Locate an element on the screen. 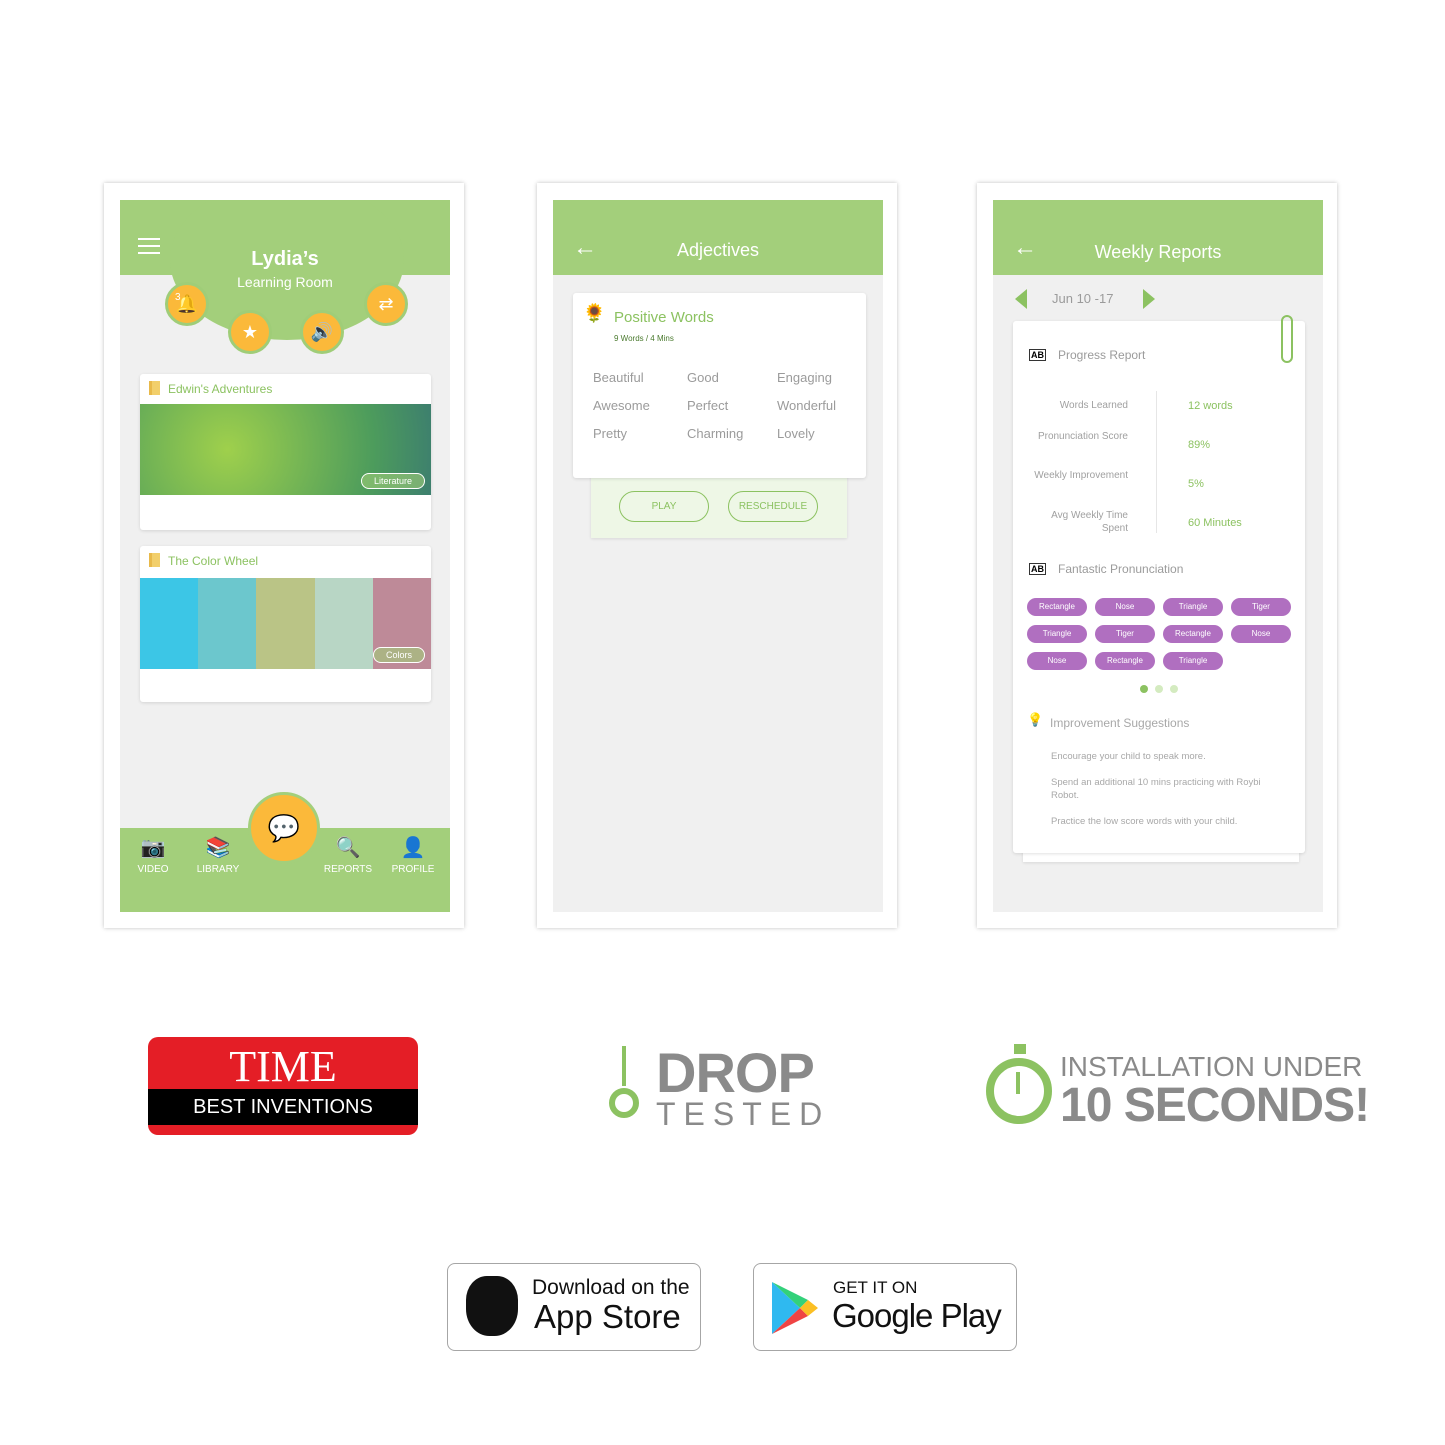 The height and width of the screenshot is (1445, 1445). stat-label: Pronunciation Score is located at coordinates (1082, 436).